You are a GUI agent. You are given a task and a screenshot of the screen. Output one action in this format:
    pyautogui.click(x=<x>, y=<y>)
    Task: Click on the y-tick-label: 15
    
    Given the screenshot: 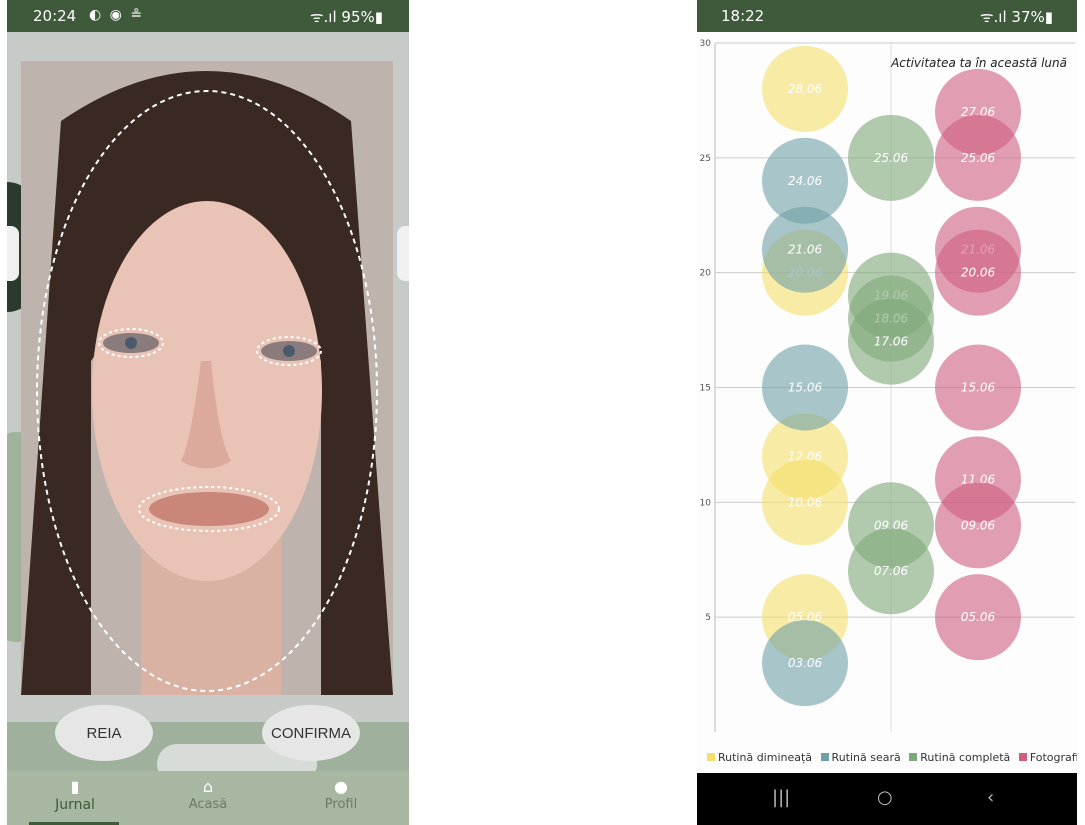 What is the action you would take?
    pyautogui.click(x=705, y=389)
    